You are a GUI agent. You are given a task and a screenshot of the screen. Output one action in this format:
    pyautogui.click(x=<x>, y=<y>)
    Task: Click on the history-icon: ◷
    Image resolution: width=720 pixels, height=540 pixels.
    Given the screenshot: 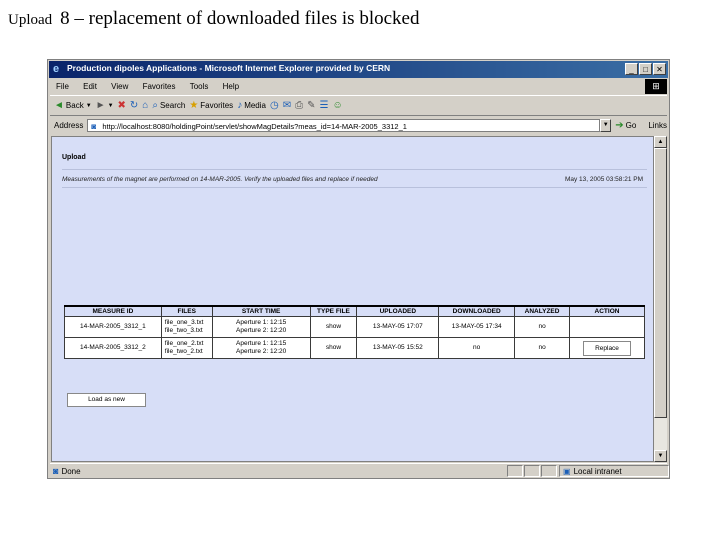 What is the action you would take?
    pyautogui.click(x=274, y=105)
    